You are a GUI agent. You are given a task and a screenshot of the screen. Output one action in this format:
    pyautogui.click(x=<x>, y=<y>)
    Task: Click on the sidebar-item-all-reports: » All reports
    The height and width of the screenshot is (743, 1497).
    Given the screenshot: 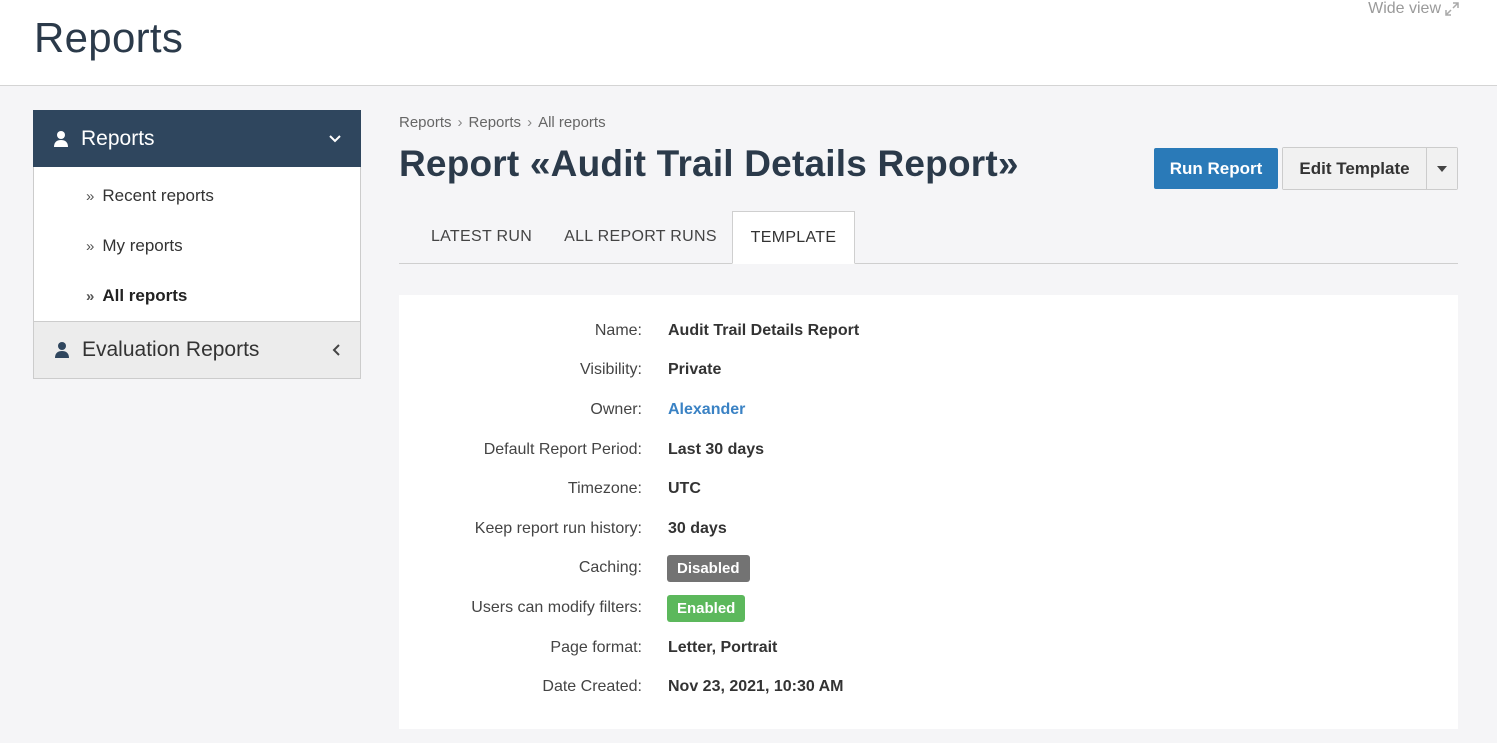 What is the action you would take?
    pyautogui.click(x=197, y=296)
    